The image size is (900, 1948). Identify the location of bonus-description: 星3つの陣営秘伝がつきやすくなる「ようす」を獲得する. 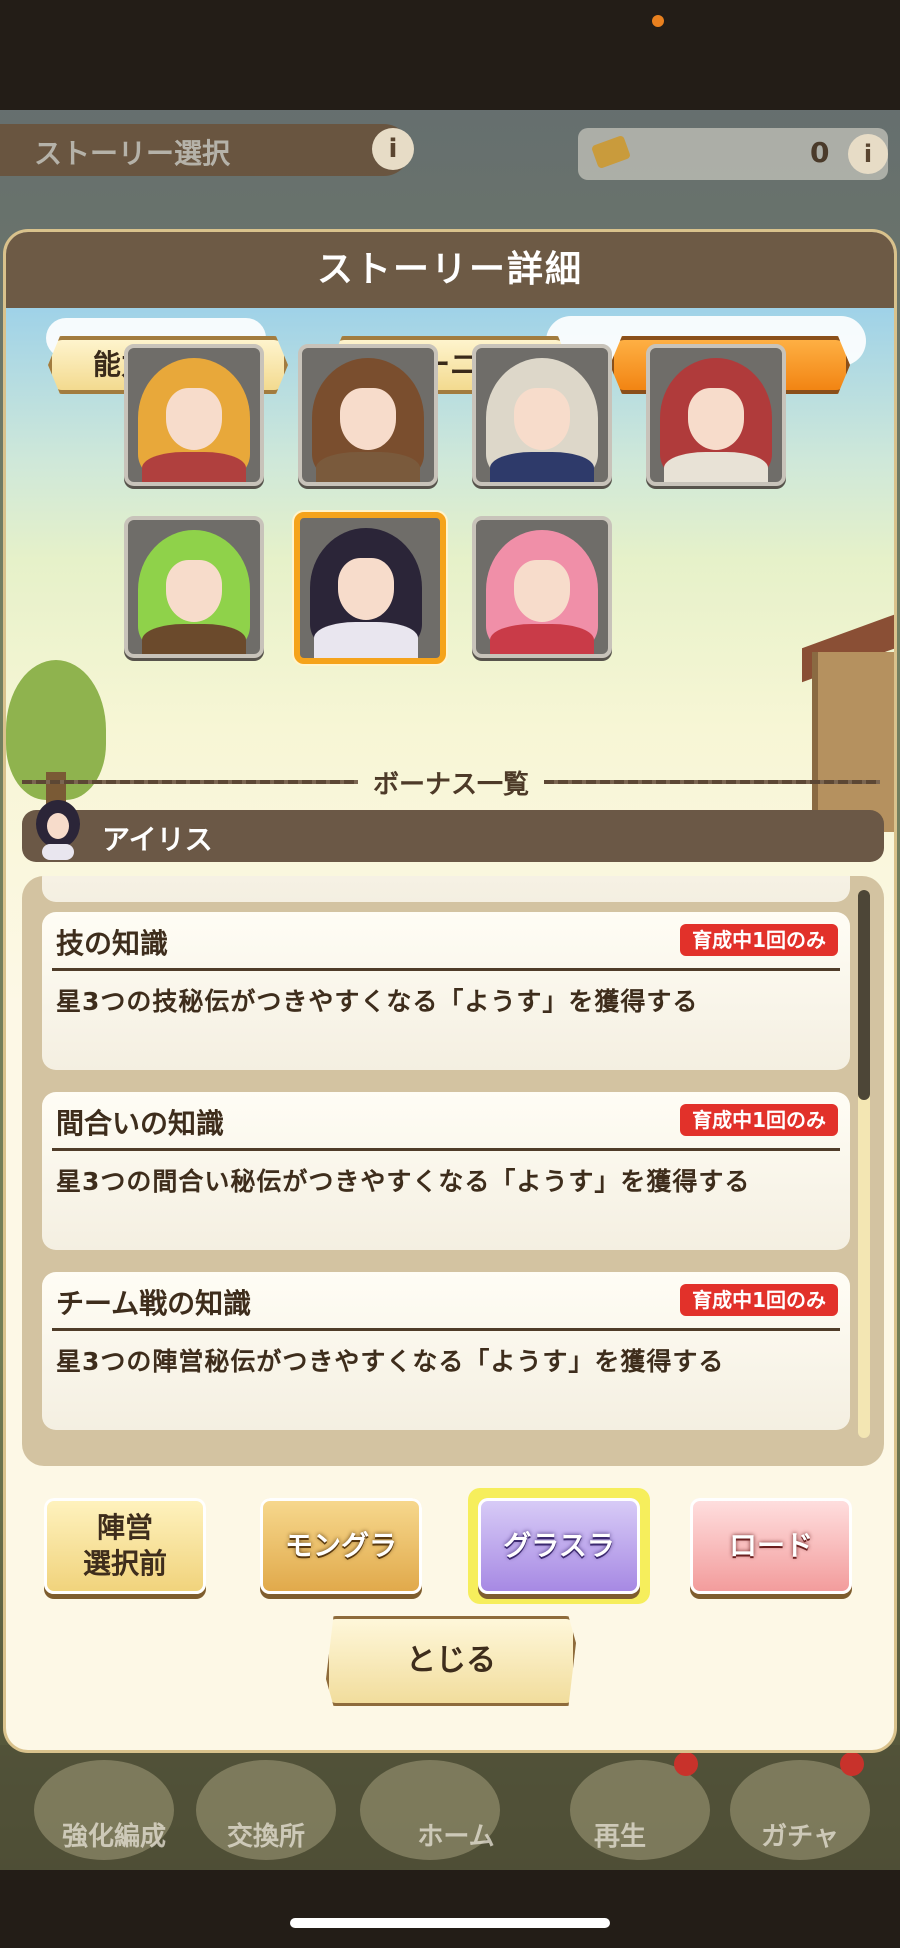
(390, 1361).